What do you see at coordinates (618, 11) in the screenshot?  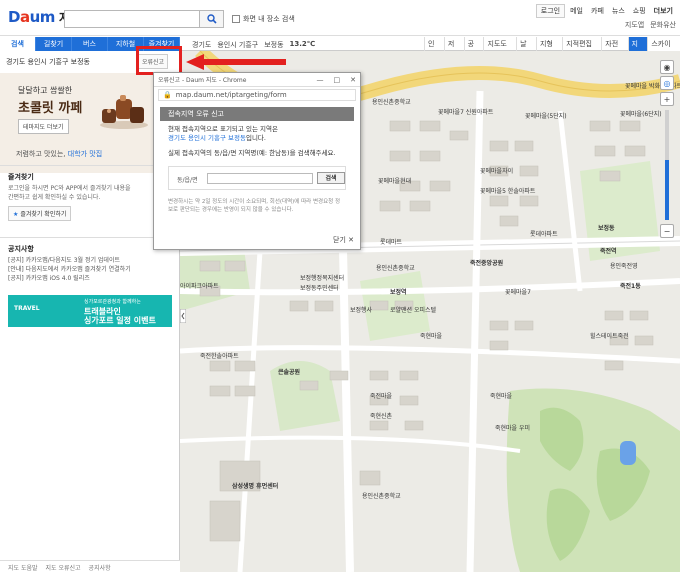 I see `news-link: 뉴스` at bounding box center [618, 11].